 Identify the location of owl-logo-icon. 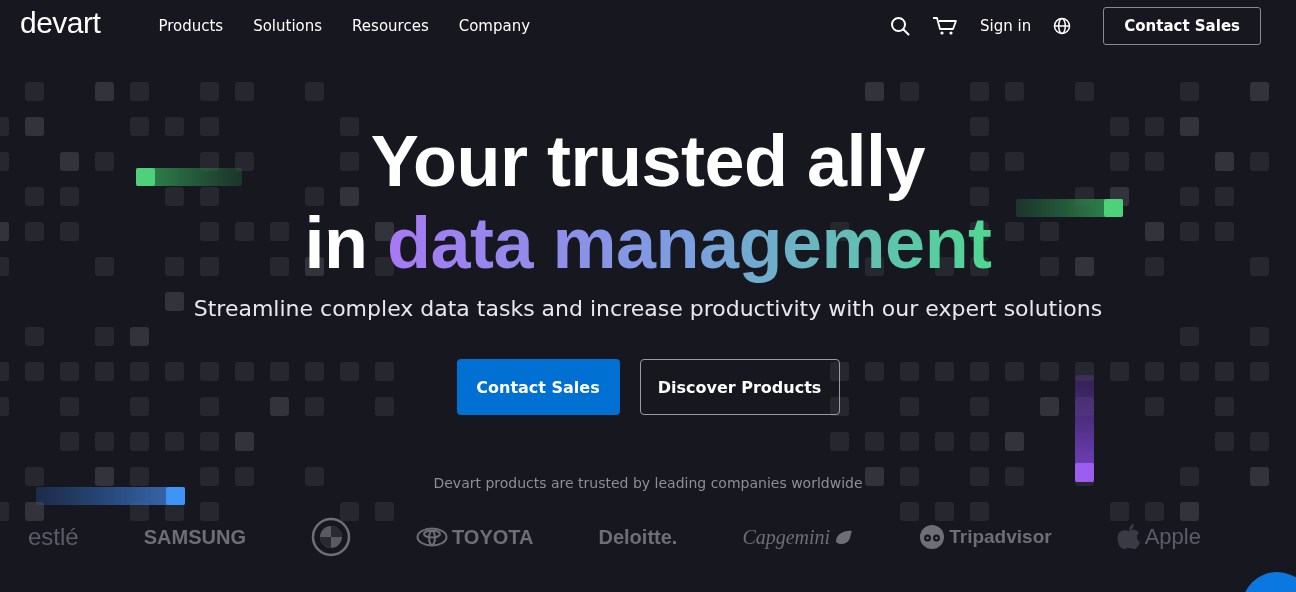
(932, 537).